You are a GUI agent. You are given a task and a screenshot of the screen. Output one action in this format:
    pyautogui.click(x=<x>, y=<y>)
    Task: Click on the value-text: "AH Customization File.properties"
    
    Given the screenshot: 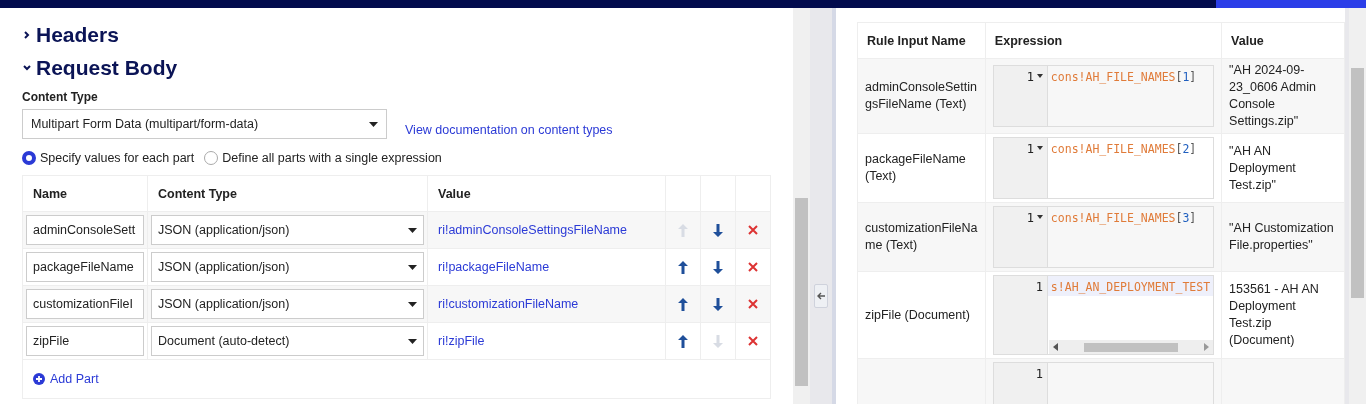 What is the action you would take?
    pyautogui.click(x=1281, y=236)
    